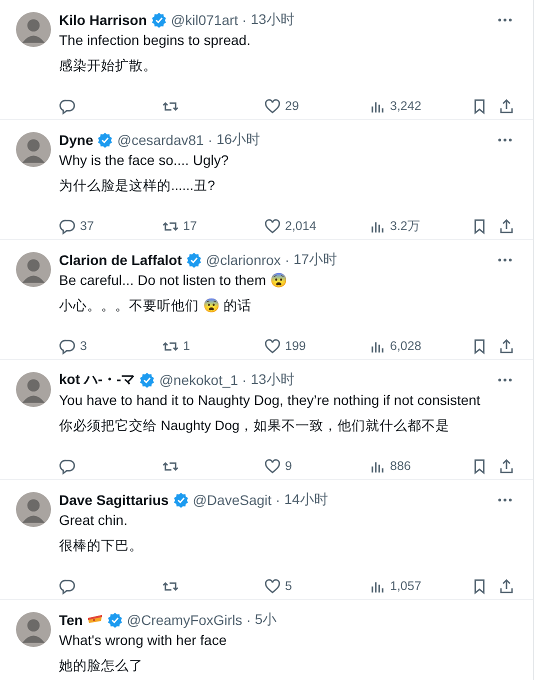 This screenshot has height=680, width=540. What do you see at coordinates (101, 546) in the screenshot?
I see `translated-text: 很棒的下巴。` at bounding box center [101, 546].